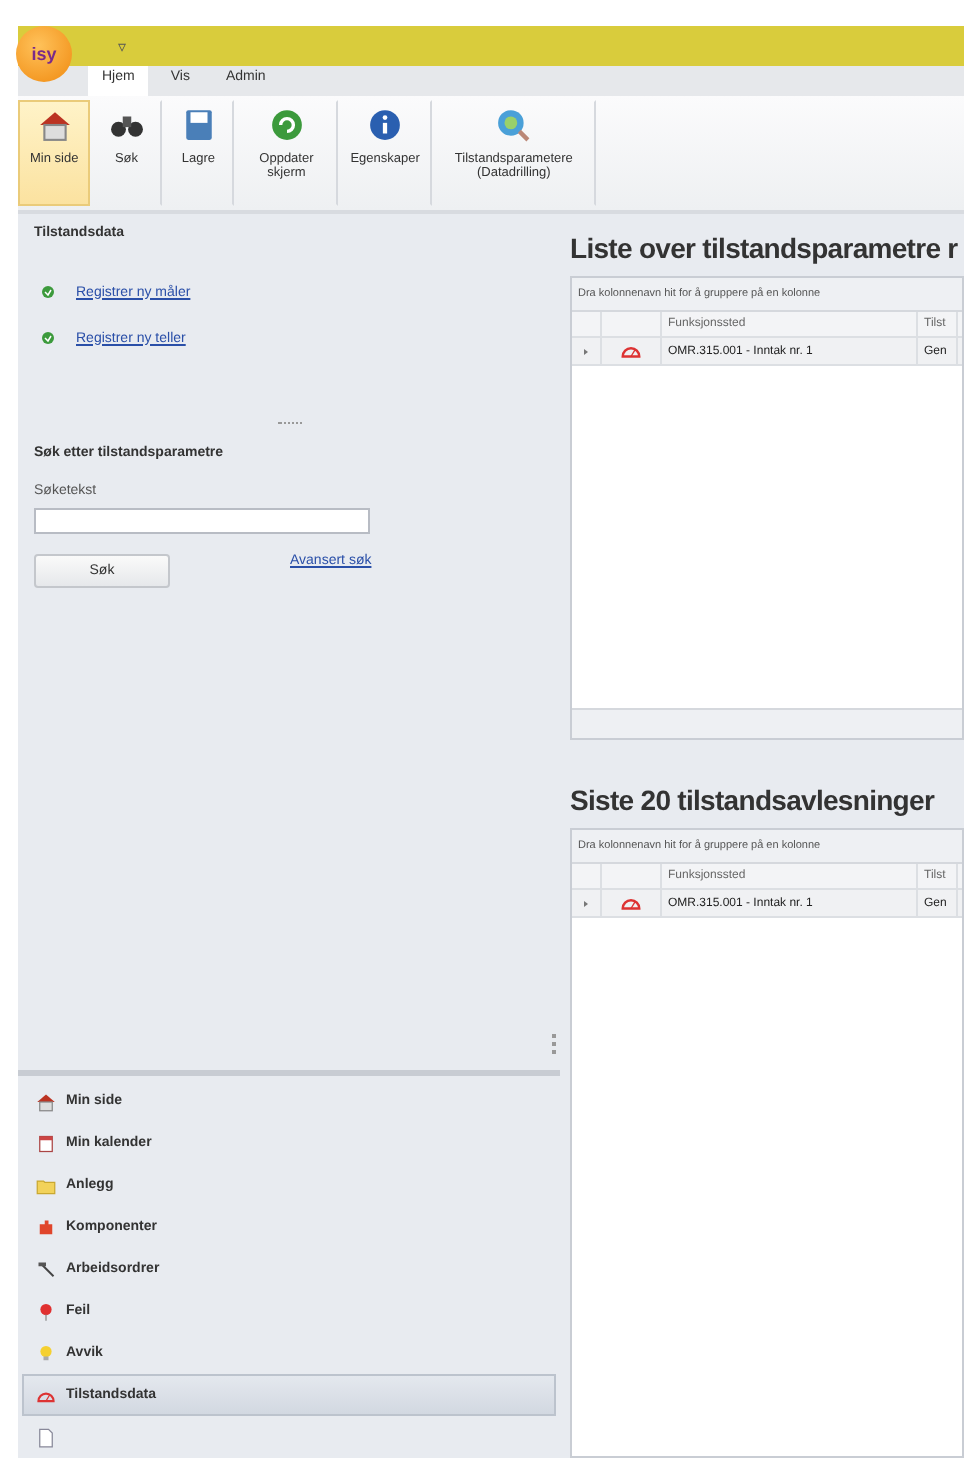 The height and width of the screenshot is (1458, 964). I want to click on section-title: Liste over tilstandsparametre r, so click(765, 248).